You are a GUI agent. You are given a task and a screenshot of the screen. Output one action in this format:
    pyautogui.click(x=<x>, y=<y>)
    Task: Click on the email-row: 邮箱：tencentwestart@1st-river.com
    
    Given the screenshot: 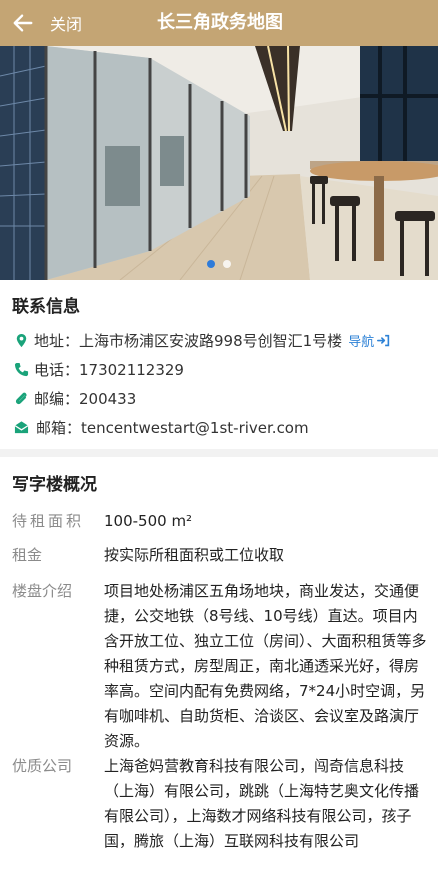 What is the action you would take?
    pyautogui.click(x=160, y=427)
    